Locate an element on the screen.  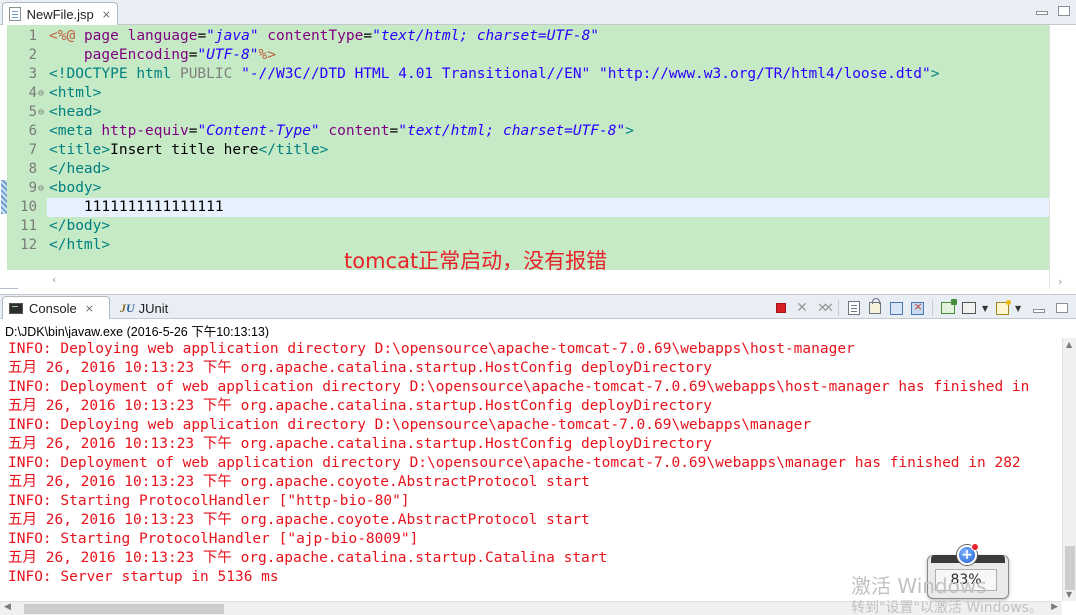
scroll-left-icon: ◀ is located at coordinates (7, 607).